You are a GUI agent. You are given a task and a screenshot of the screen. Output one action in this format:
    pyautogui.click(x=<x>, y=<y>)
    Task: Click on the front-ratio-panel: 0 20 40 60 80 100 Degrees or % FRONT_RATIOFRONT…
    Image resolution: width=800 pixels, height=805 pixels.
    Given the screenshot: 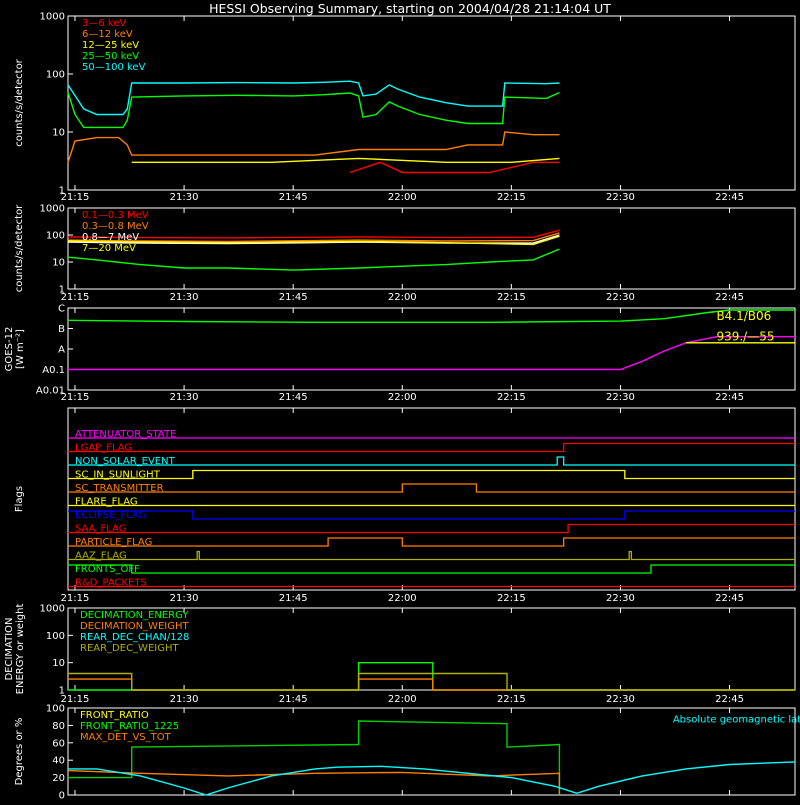 What is the action you would take?
    pyautogui.click(x=407, y=753)
    